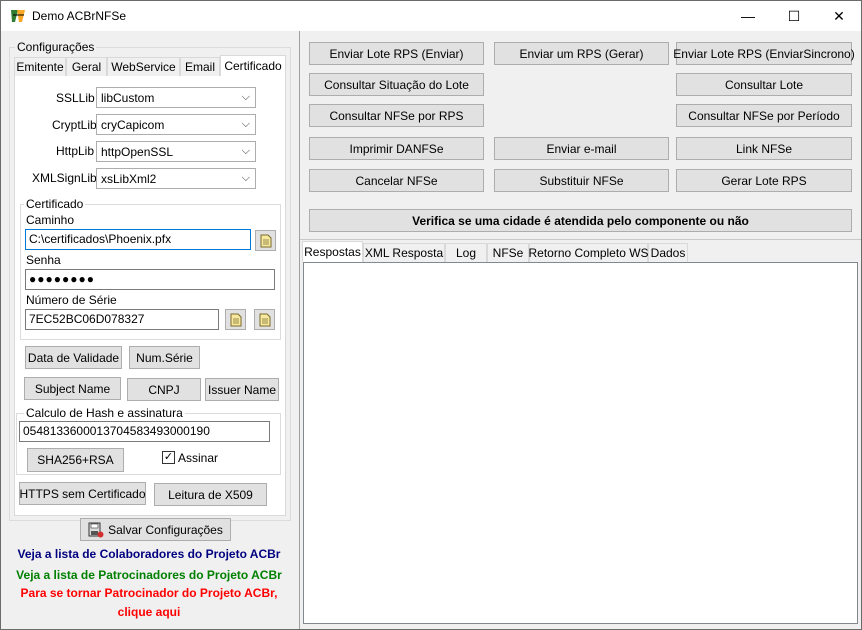 The image size is (862, 630). Describe the element at coordinates (56, 47) in the screenshot. I see `config-group-title: Configurações` at that location.